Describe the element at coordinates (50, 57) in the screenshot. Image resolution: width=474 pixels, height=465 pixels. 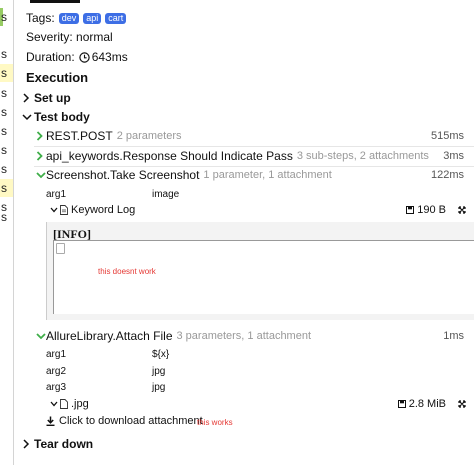
I see `duration-label: Duration:` at that location.